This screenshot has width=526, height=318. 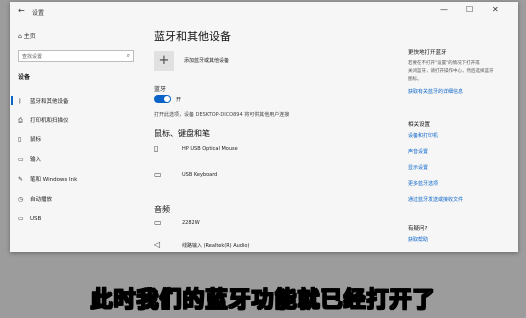 I want to click on device-name: USB Keyboard, so click(x=200, y=175).